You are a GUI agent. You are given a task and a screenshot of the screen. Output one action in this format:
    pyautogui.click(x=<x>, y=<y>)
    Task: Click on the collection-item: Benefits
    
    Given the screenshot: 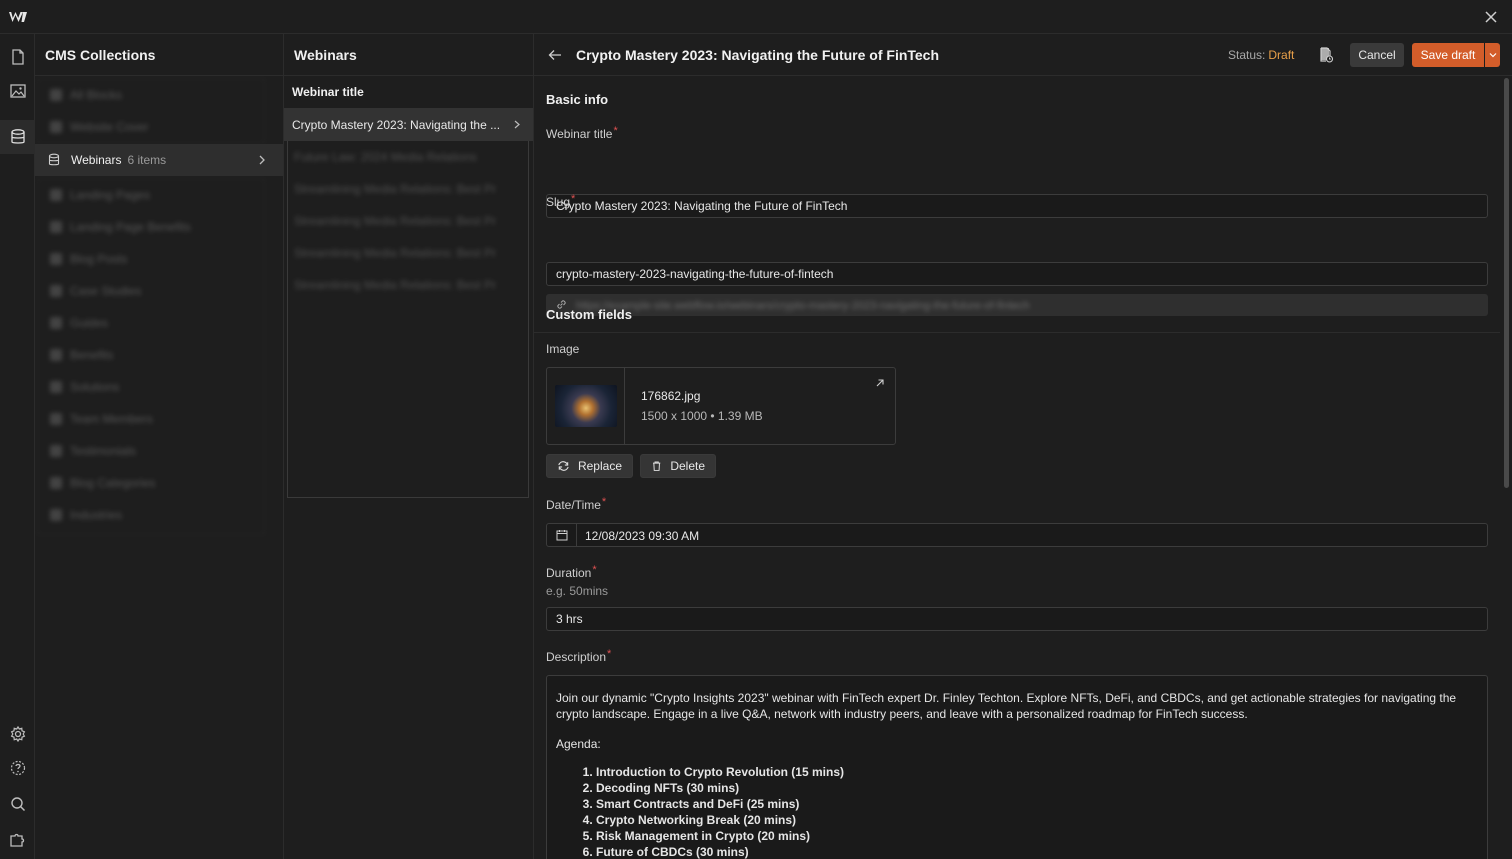 What is the action you would take?
    pyautogui.click(x=151, y=355)
    